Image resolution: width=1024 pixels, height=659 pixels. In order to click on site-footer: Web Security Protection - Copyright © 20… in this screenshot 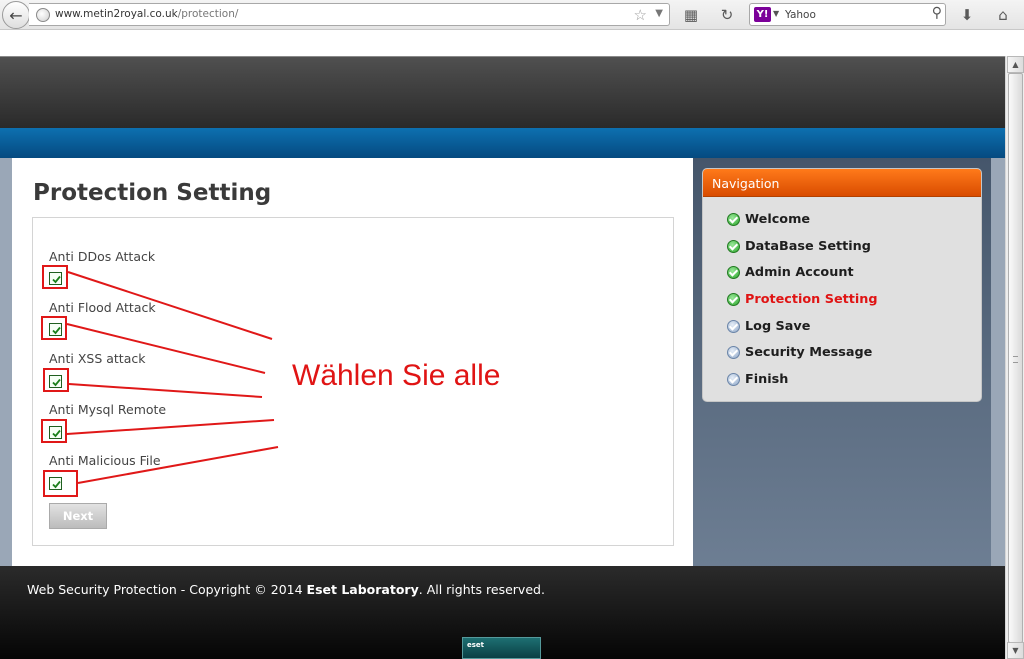, I will do `click(502, 612)`.